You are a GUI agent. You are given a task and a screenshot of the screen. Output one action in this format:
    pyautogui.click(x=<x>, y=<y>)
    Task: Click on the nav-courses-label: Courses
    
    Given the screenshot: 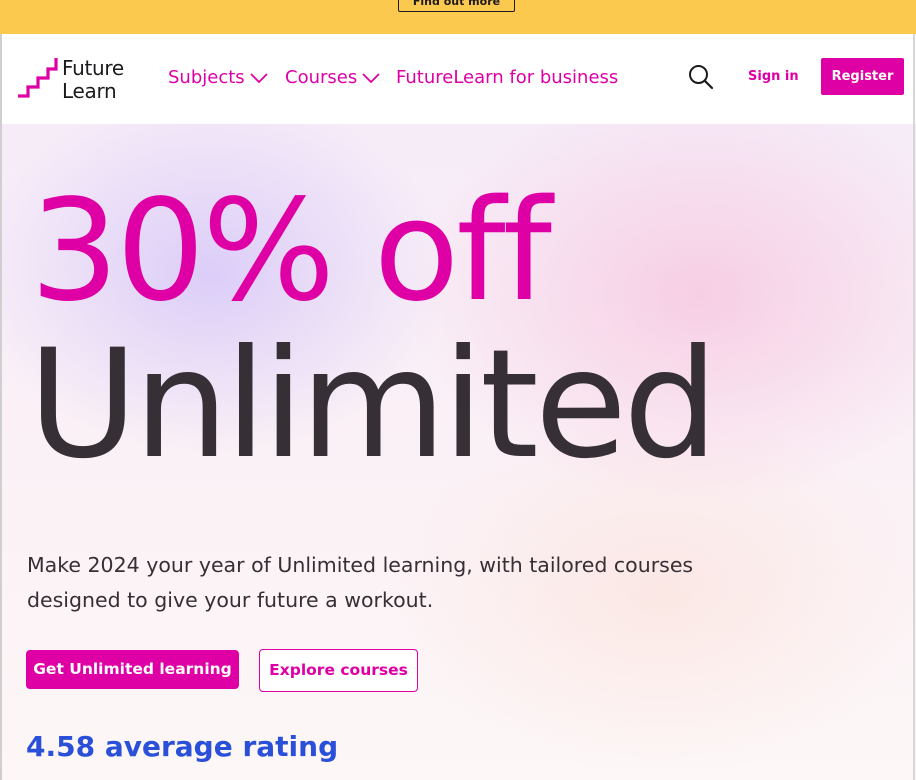 What is the action you would take?
    pyautogui.click(x=321, y=77)
    